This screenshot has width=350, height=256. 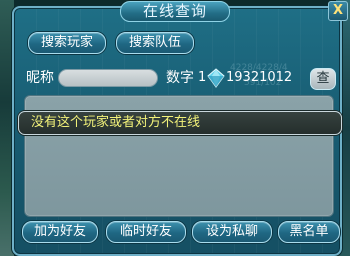 I want to click on search-team-button: 搜索队伍, so click(x=155, y=43).